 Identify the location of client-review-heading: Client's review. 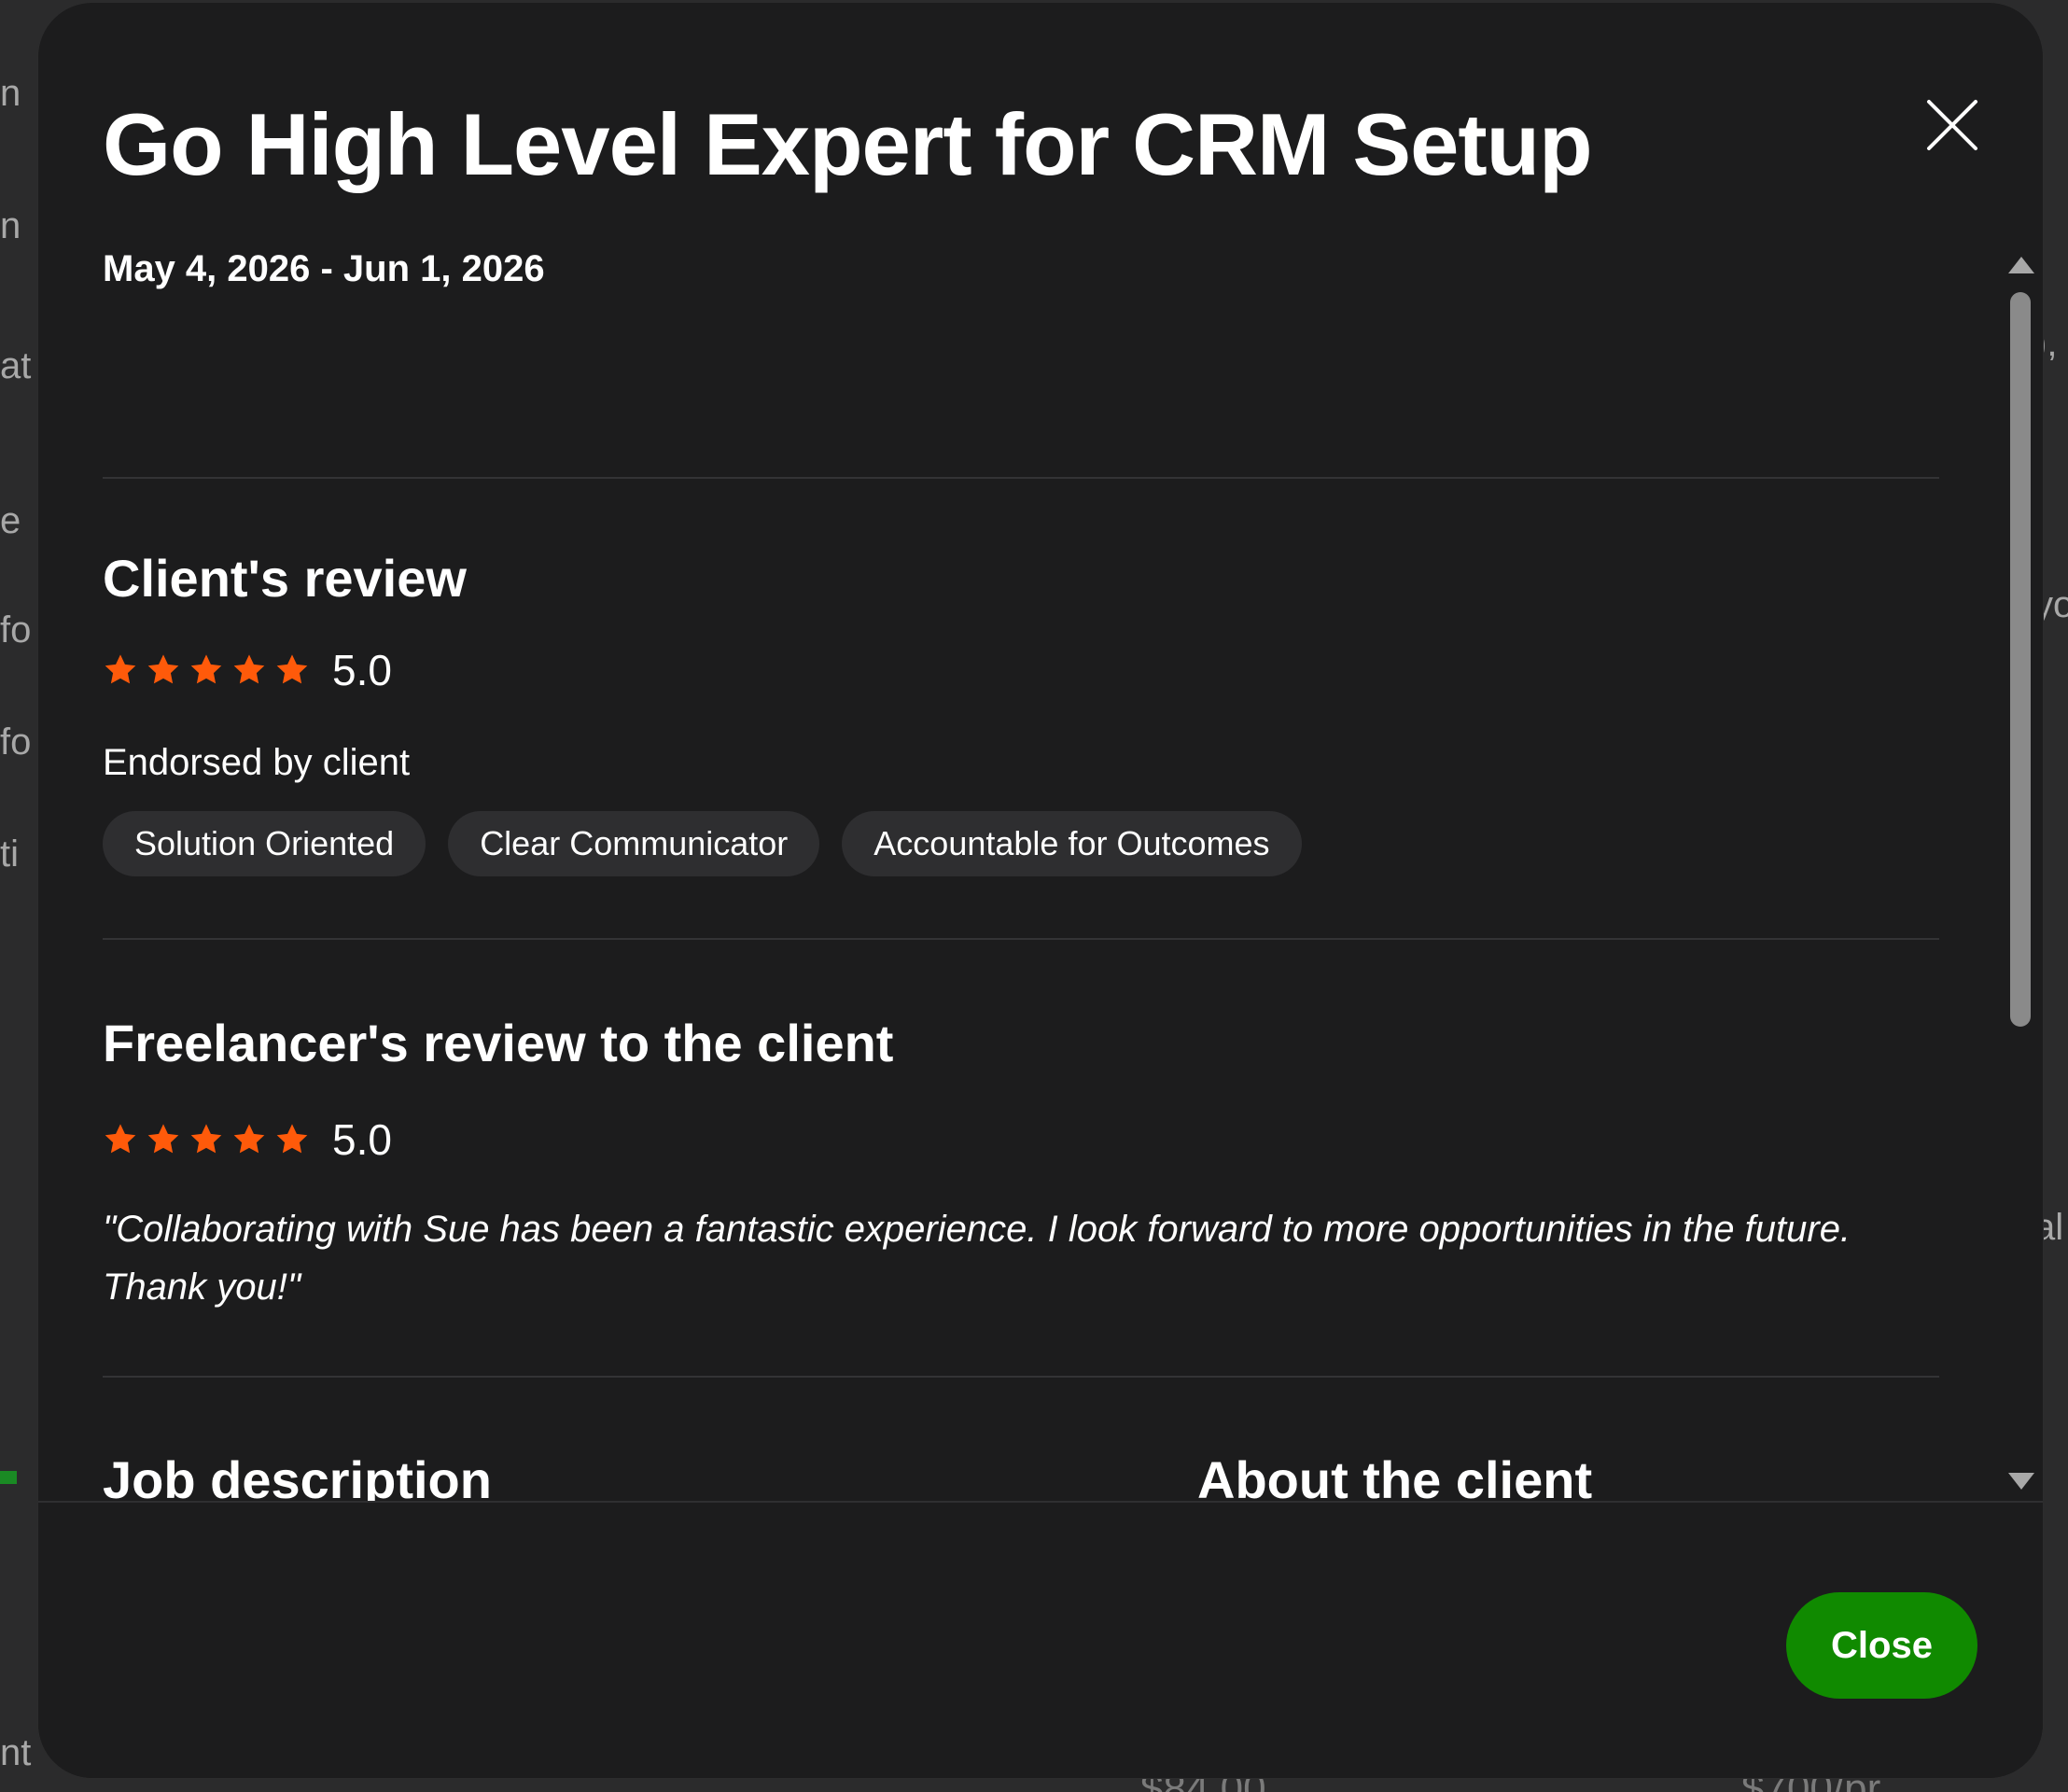
(285, 578).